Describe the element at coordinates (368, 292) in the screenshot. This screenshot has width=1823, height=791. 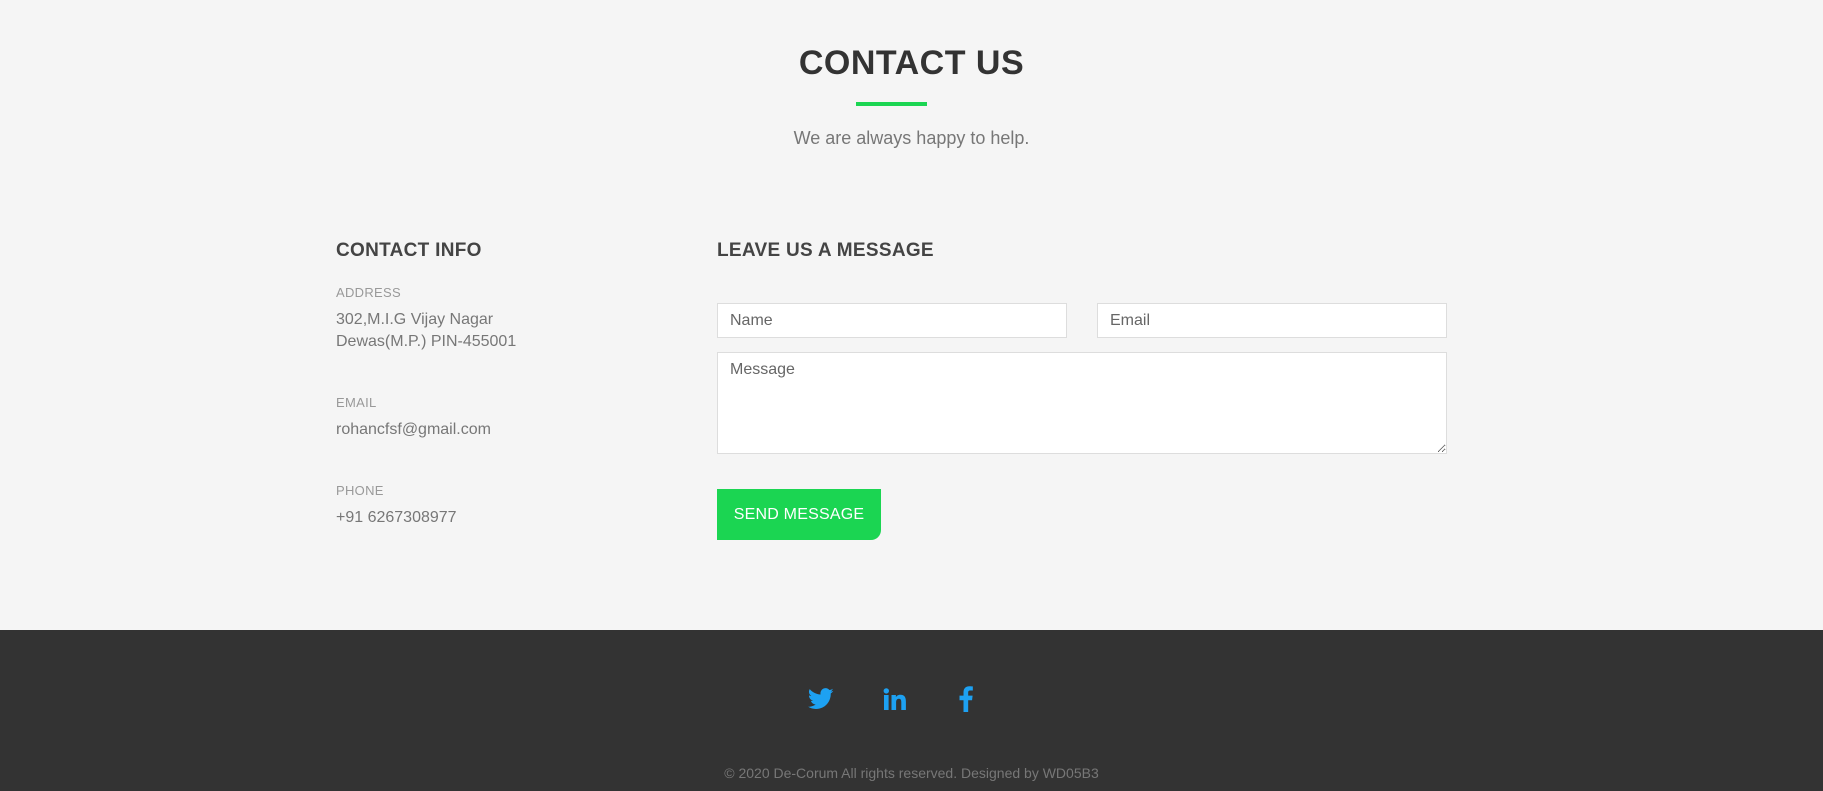
I see `address-label: ADDRESS` at that location.